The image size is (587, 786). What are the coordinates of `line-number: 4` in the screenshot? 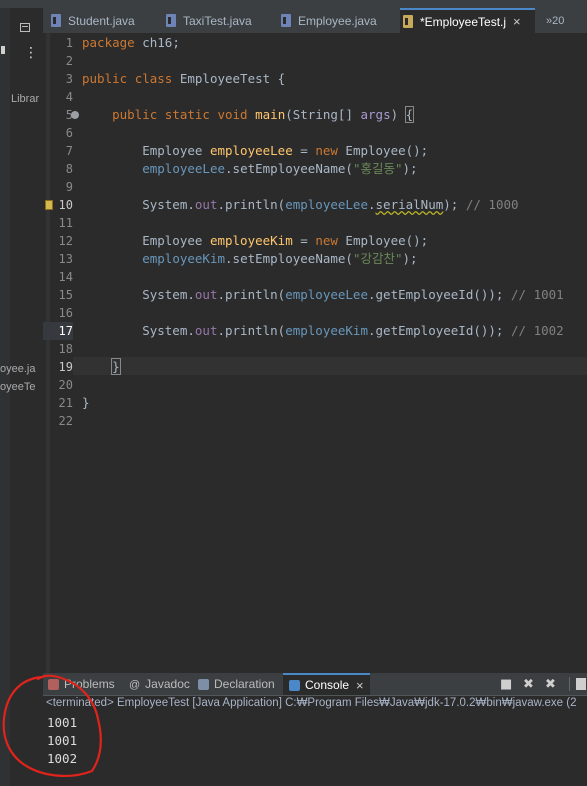 It's located at (69, 97).